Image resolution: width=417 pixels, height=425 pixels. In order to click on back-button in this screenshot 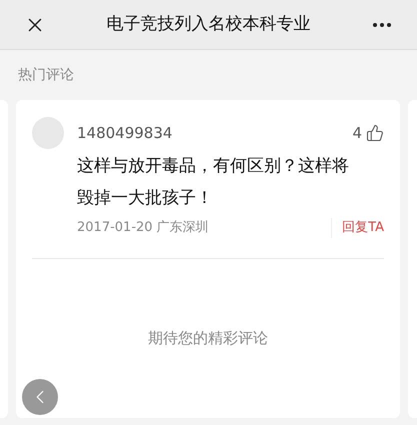, I will do `click(40, 397)`.